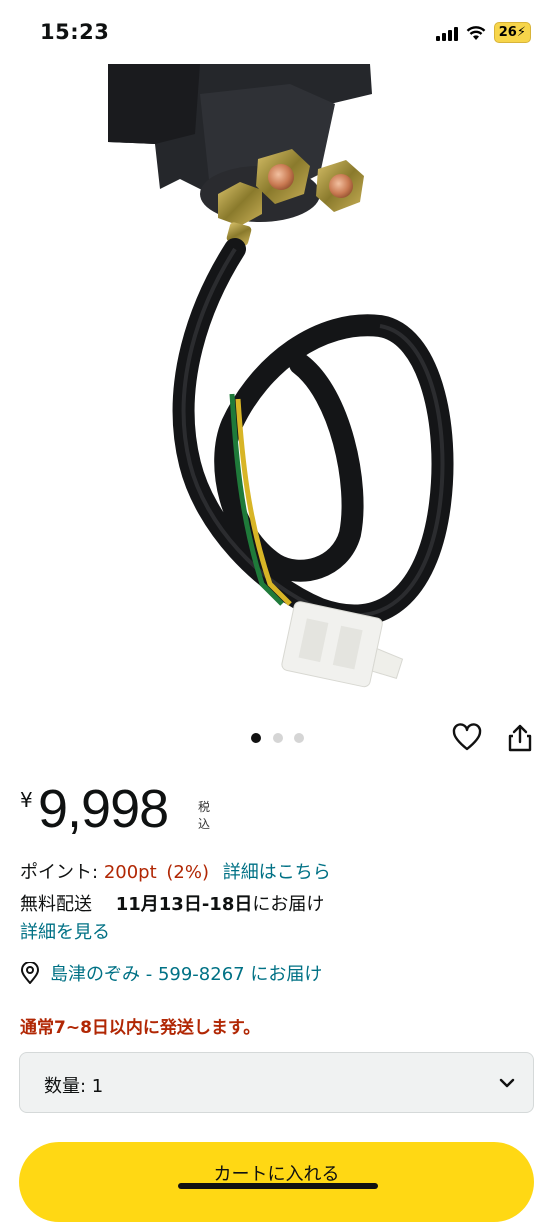 This screenshot has height=1222, width=555. What do you see at coordinates (507, 32) in the screenshot?
I see `battery-level: 26` at bounding box center [507, 32].